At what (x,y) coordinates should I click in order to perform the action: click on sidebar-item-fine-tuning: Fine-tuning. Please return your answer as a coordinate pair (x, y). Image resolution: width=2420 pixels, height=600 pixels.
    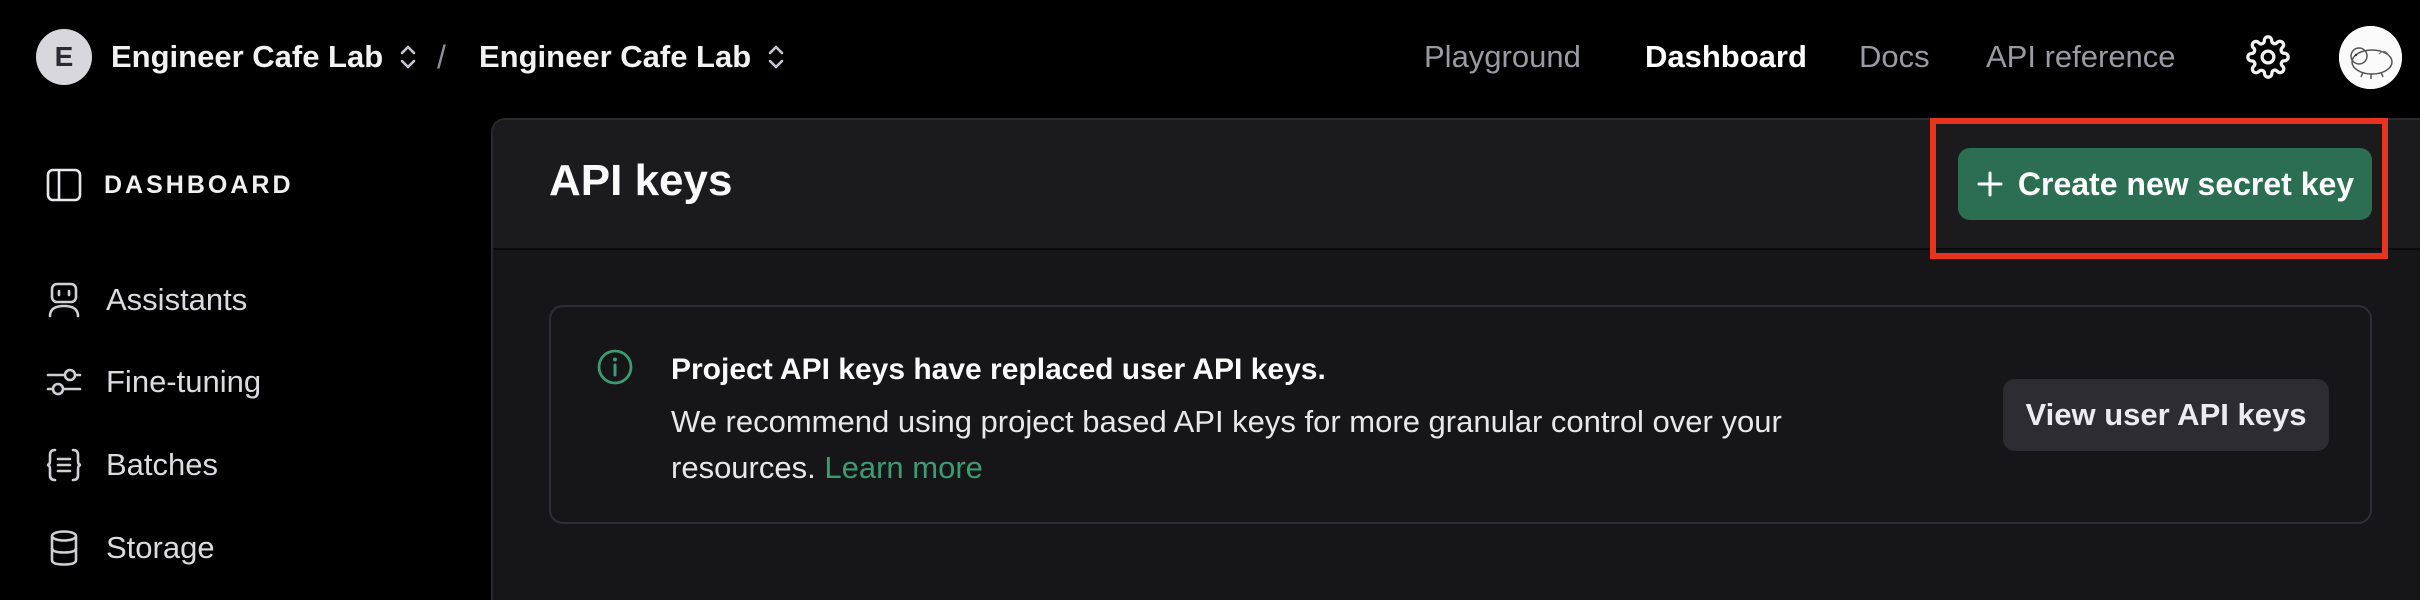
    Looking at the image, I should click on (152, 382).